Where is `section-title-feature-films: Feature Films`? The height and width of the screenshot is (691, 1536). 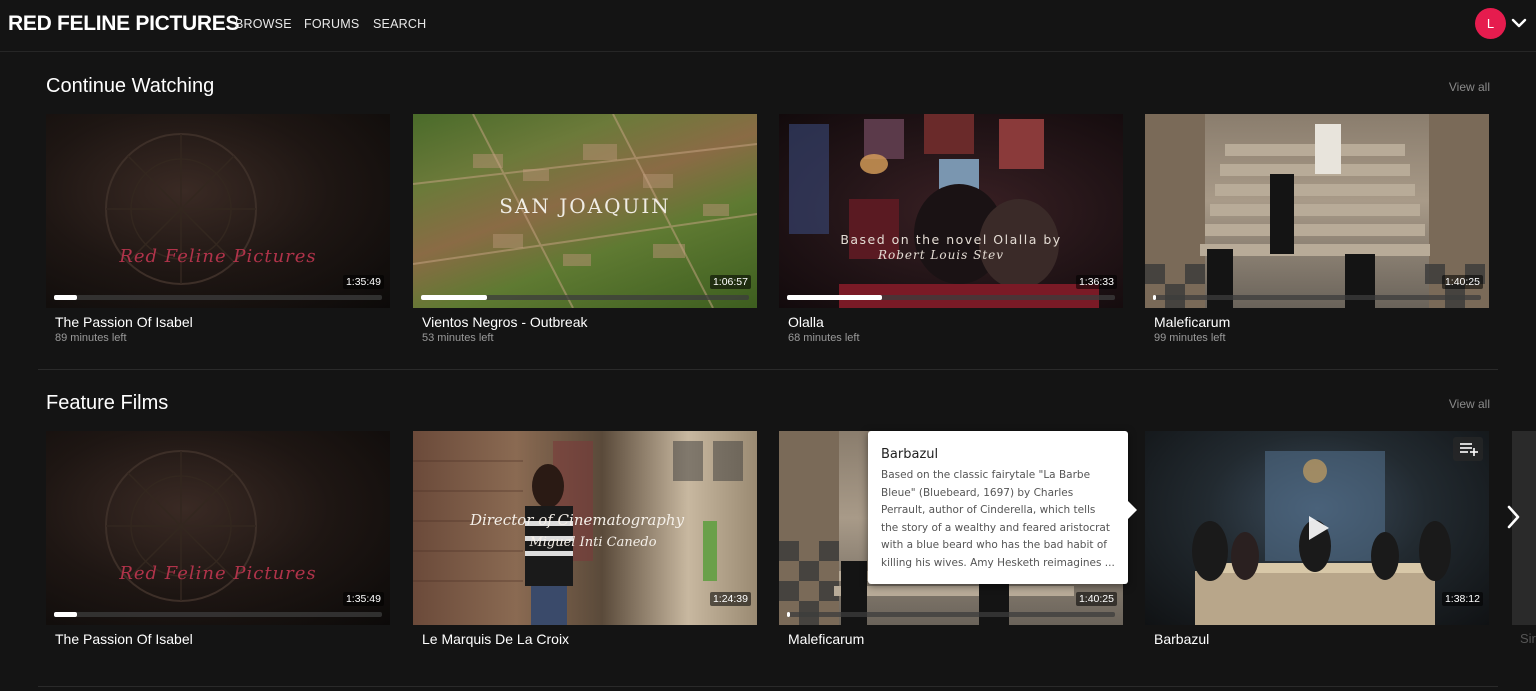 section-title-feature-films: Feature Films is located at coordinates (107, 403).